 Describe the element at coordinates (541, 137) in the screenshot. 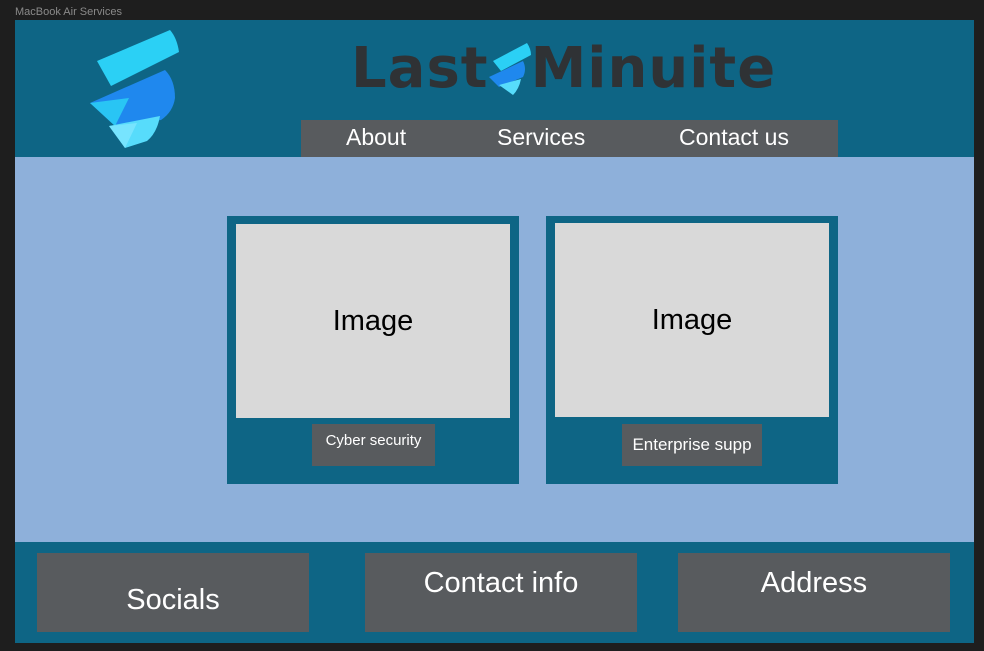

I see `nav-services: Services` at that location.